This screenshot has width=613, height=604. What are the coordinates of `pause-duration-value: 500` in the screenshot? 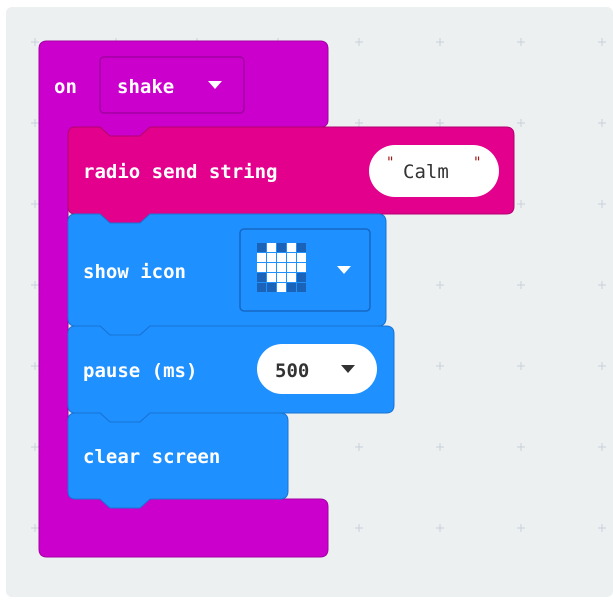 It's located at (292, 371).